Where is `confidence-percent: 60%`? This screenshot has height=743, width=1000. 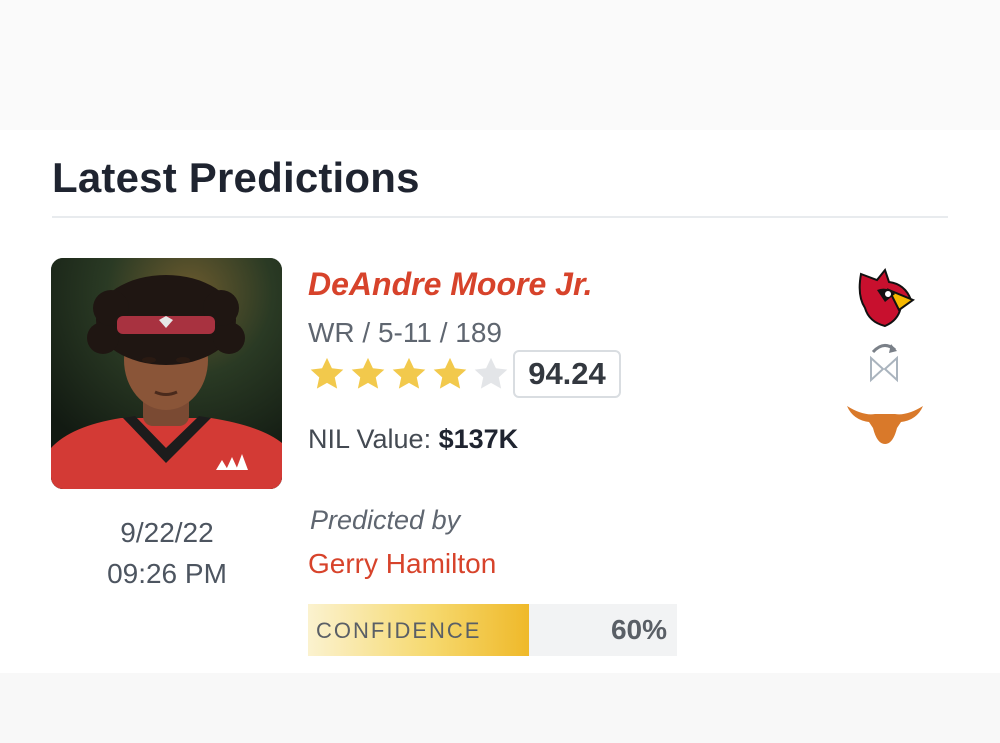
confidence-percent: 60% is located at coordinates (638, 629).